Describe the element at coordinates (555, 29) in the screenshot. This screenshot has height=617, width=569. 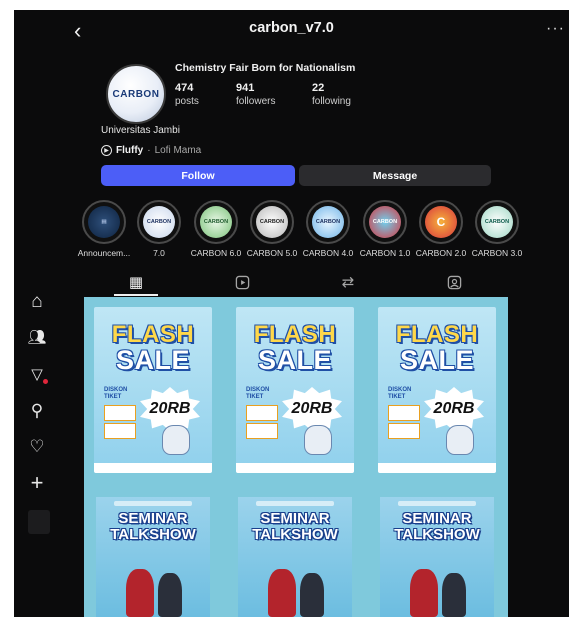
I see `more-options-icon: ···` at that location.